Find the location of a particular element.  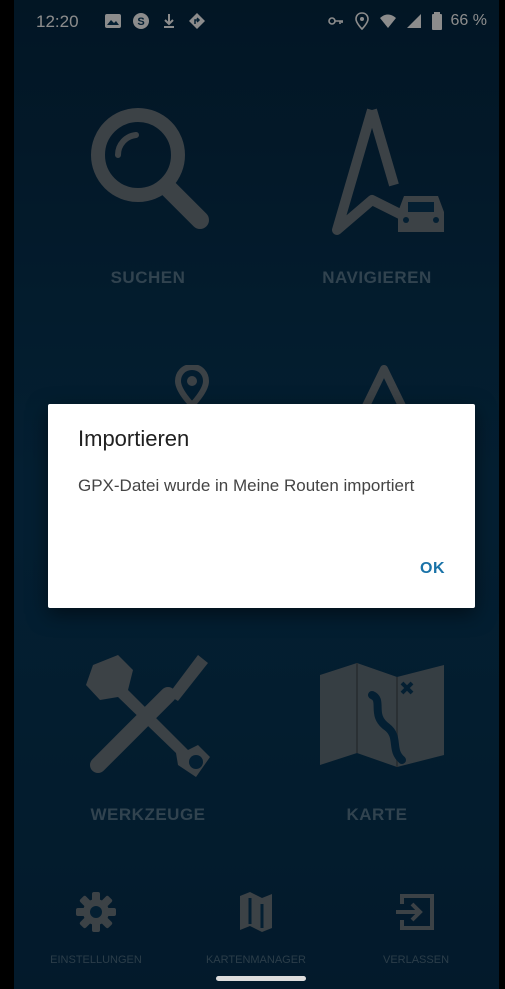

gesture-nav-handle is located at coordinates (261, 978).